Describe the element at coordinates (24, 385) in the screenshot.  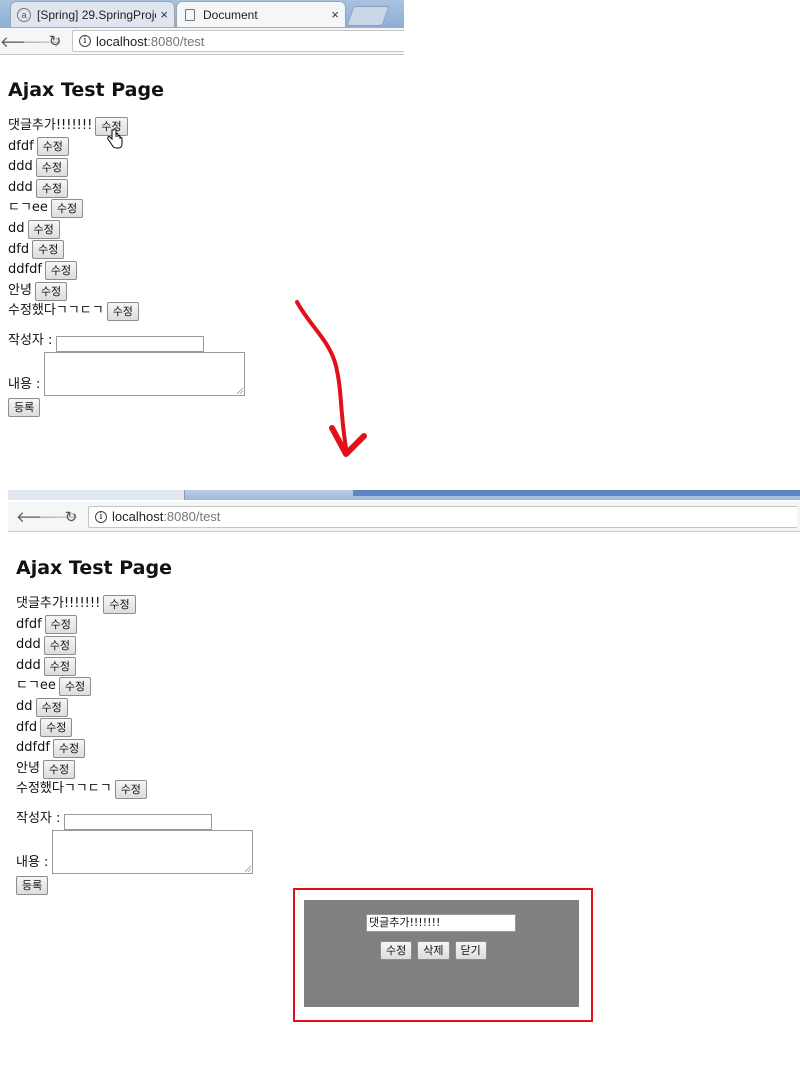
I see `content-label: 내용 :` at that location.